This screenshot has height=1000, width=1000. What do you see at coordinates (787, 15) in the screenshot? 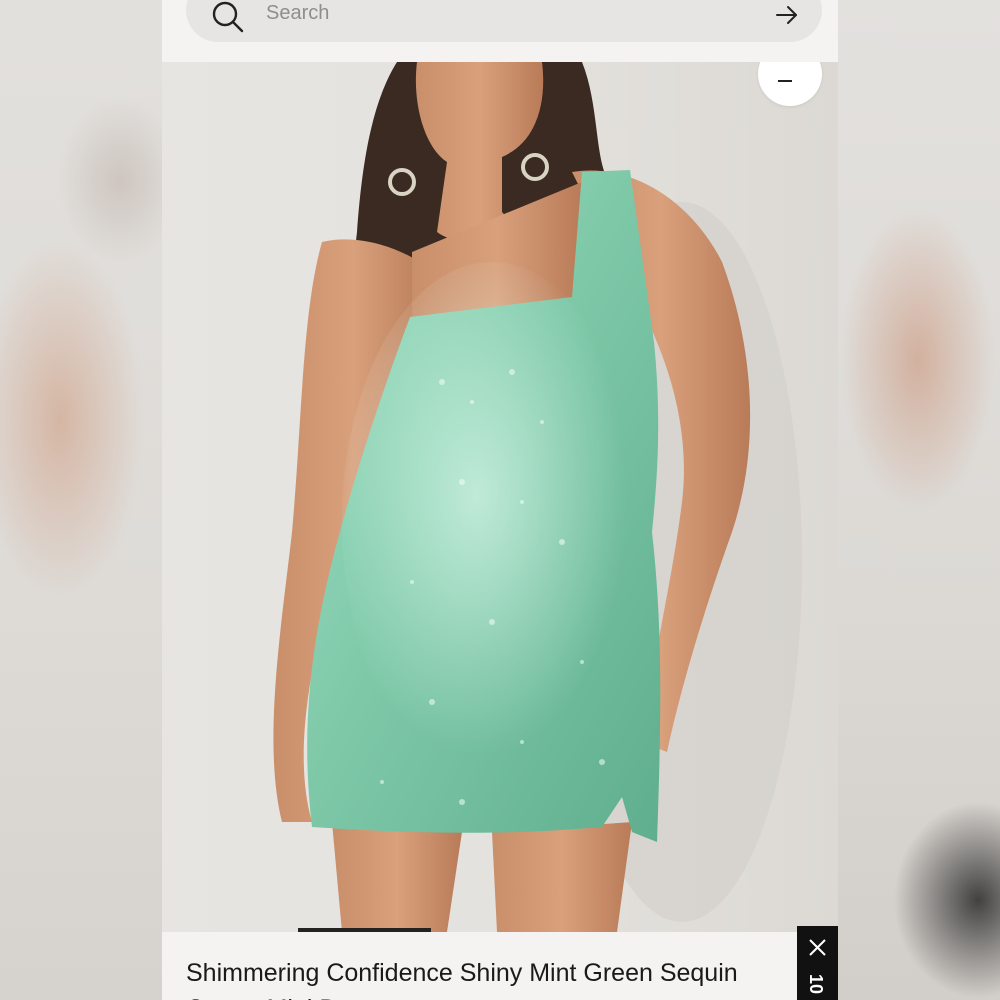
I see `arrow-right-icon` at bounding box center [787, 15].